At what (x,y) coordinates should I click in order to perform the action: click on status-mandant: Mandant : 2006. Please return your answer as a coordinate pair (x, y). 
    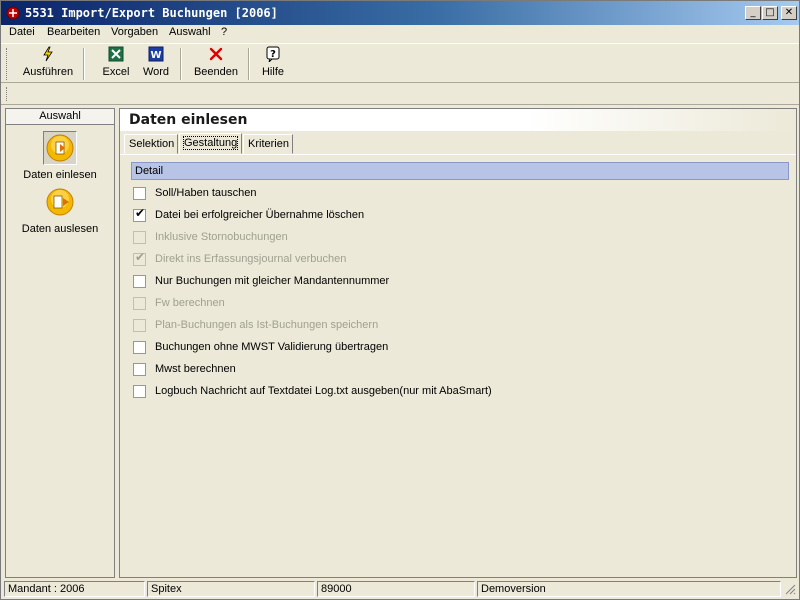
    Looking at the image, I should click on (74, 589).